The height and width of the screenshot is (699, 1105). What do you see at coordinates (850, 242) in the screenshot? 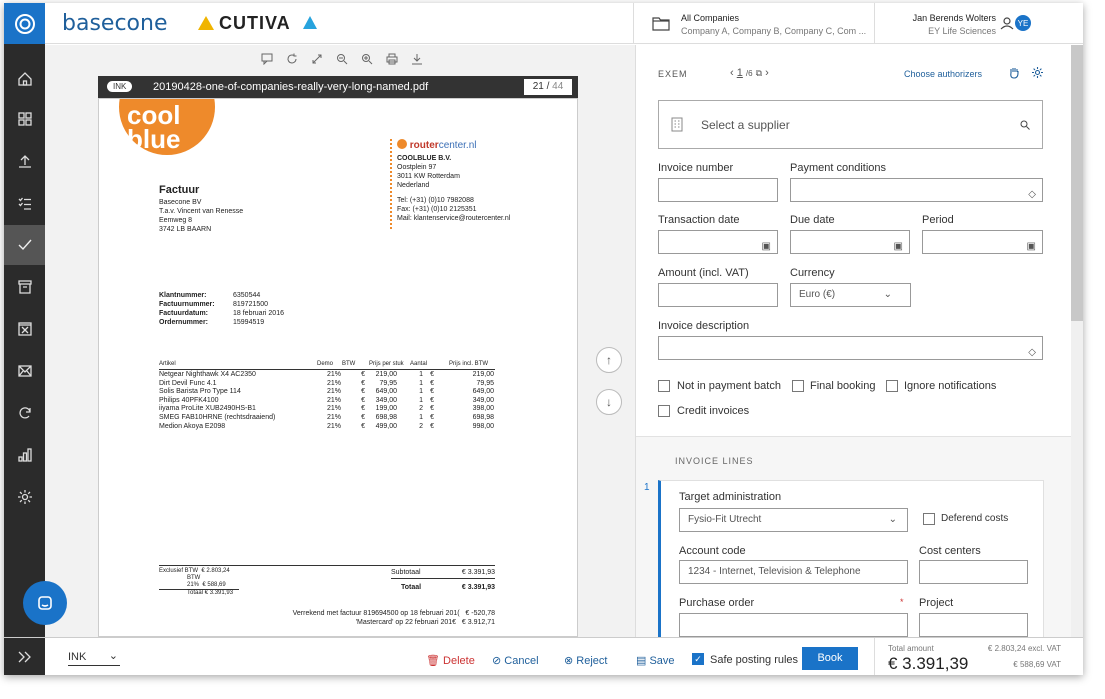
I see `due-date-input: ▣` at bounding box center [850, 242].